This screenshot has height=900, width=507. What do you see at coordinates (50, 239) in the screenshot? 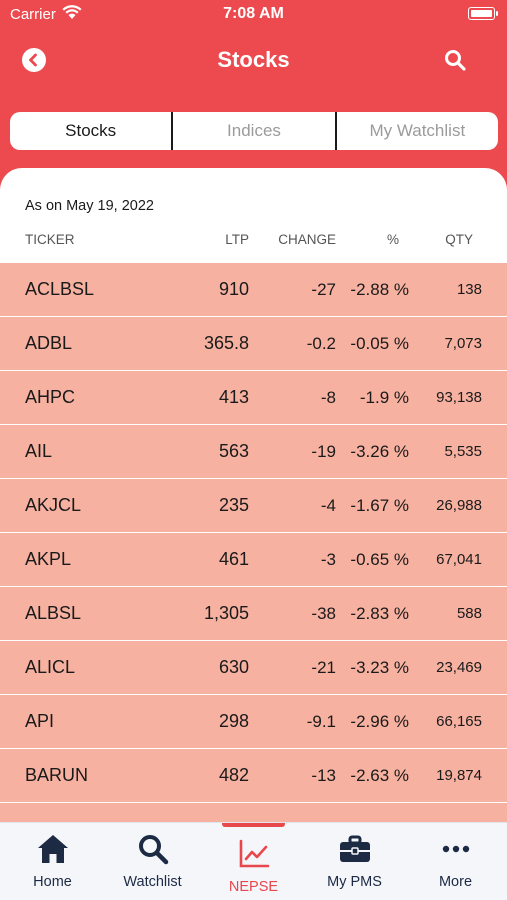
I see `column-header-ticker: TICKER` at bounding box center [50, 239].